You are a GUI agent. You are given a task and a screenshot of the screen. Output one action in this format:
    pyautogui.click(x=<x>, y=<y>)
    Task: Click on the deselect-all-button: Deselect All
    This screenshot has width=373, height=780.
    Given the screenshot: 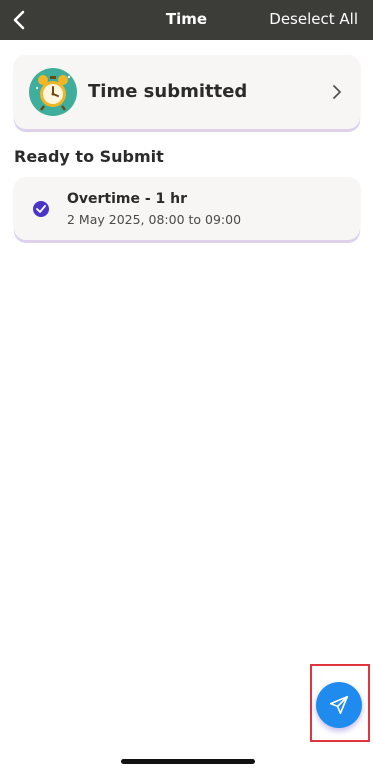 What is the action you would take?
    pyautogui.click(x=313, y=19)
    